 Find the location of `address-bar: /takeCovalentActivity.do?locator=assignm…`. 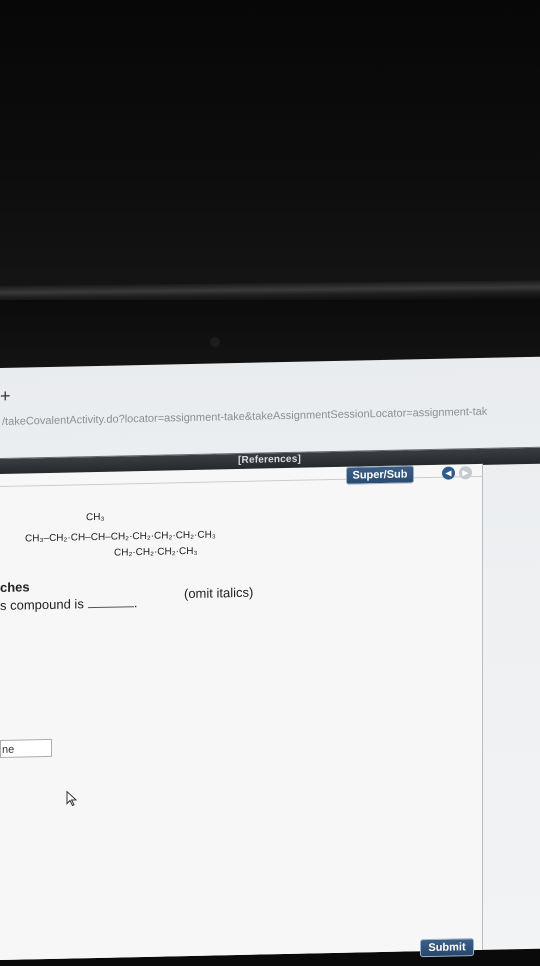

address-bar: /takeCovalentActivity.do?locator=assignm… is located at coordinates (270, 421).